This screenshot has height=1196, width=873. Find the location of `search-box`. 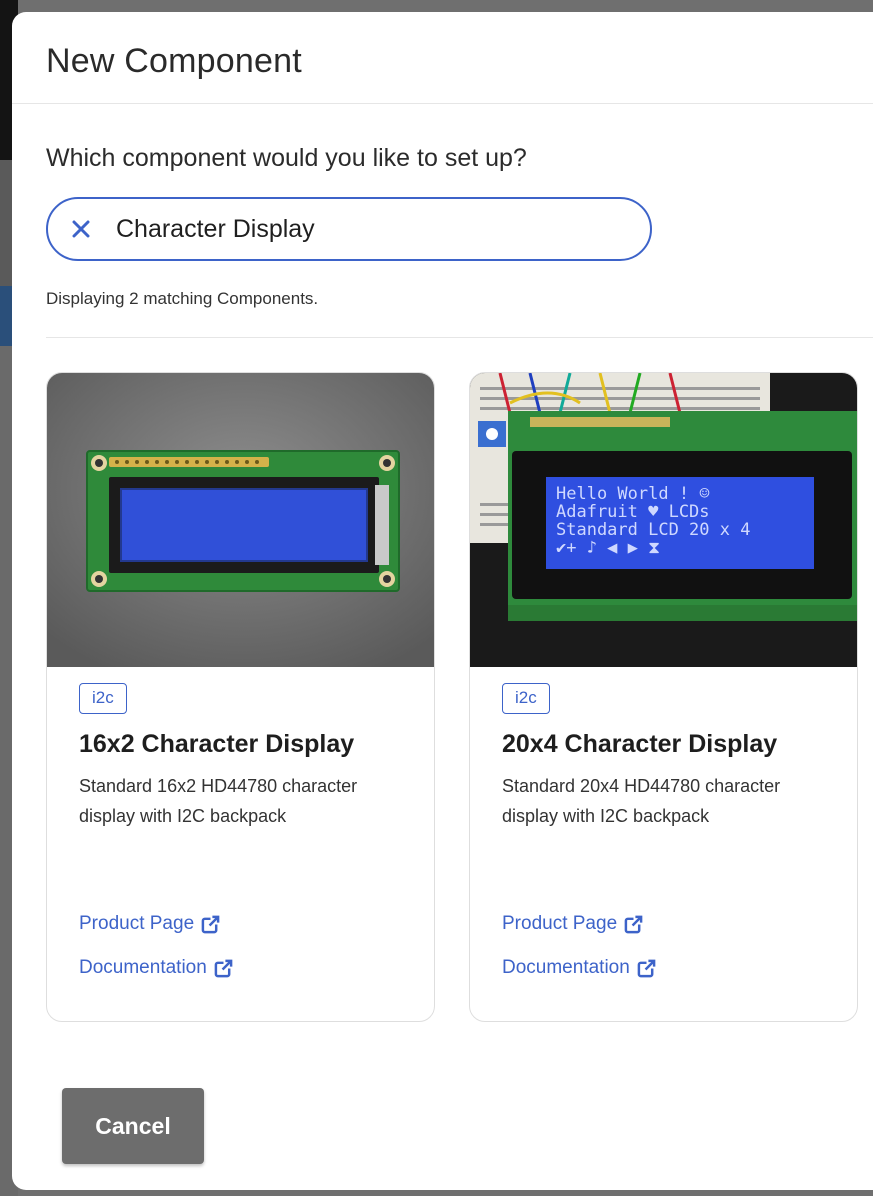

search-box is located at coordinates (349, 229).